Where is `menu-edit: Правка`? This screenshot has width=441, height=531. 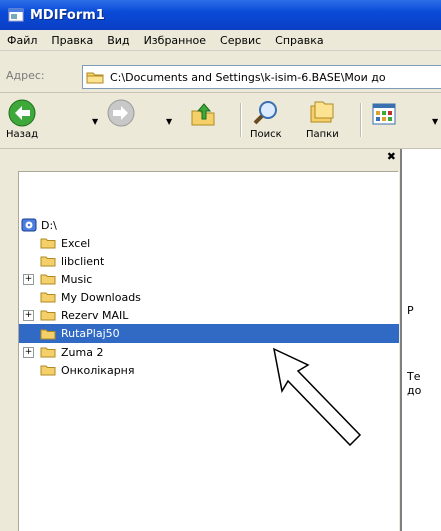
menu-edit: Правка is located at coordinates (72, 40).